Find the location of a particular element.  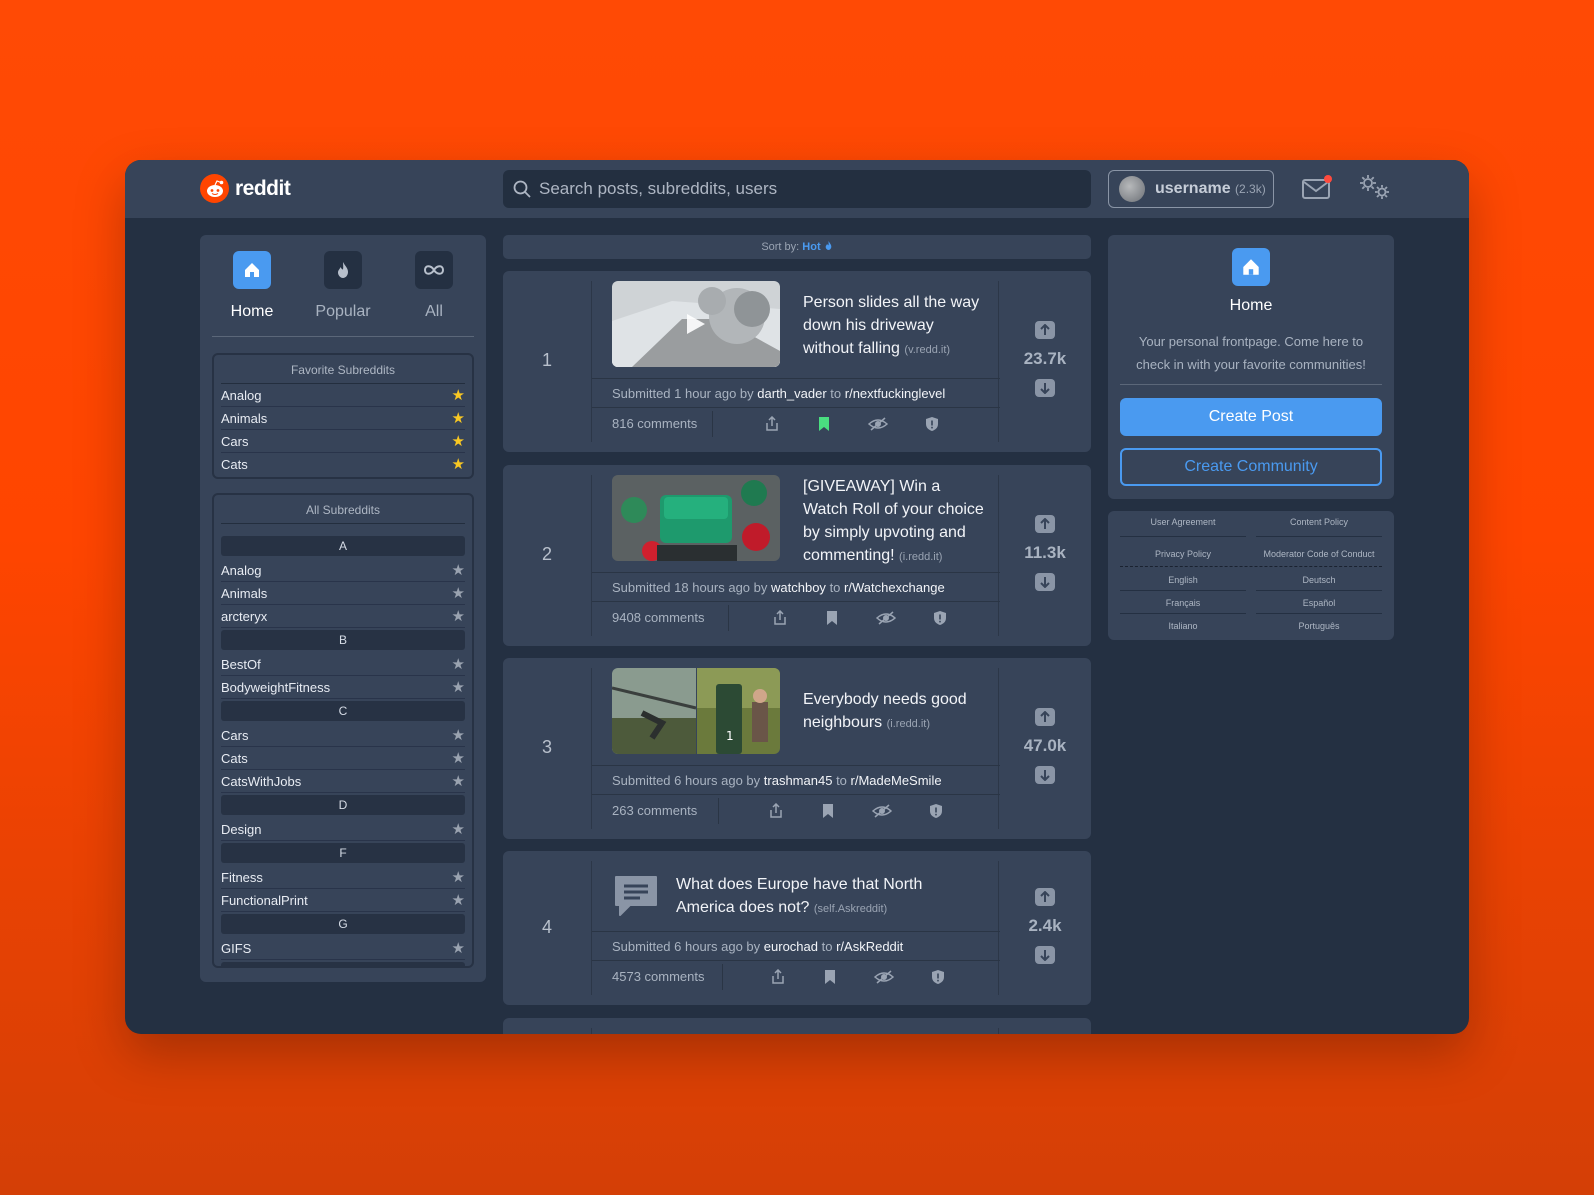

tab-all: All is located at coordinates (434, 286).